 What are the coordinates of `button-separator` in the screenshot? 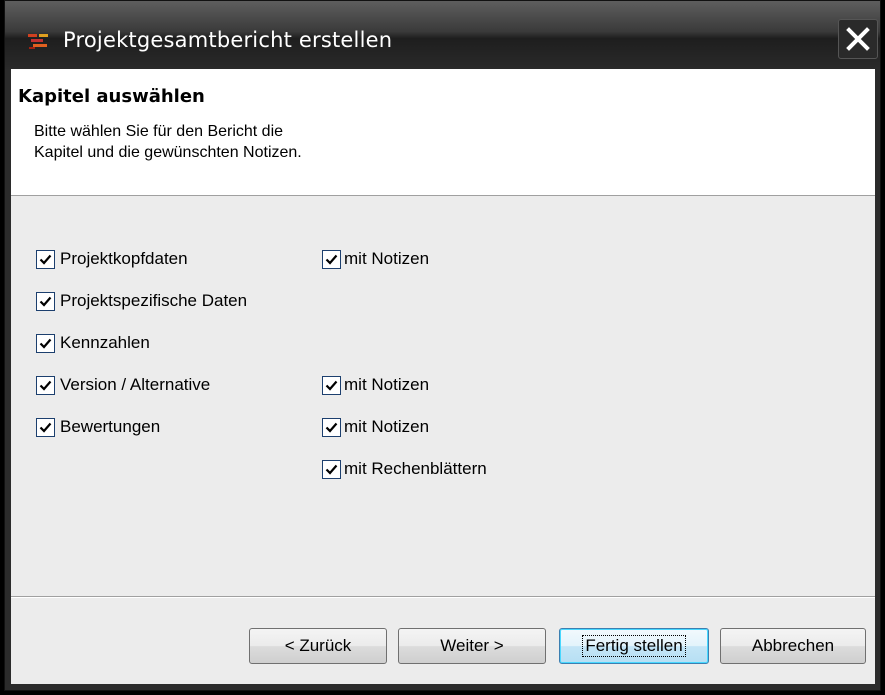 It's located at (443, 597).